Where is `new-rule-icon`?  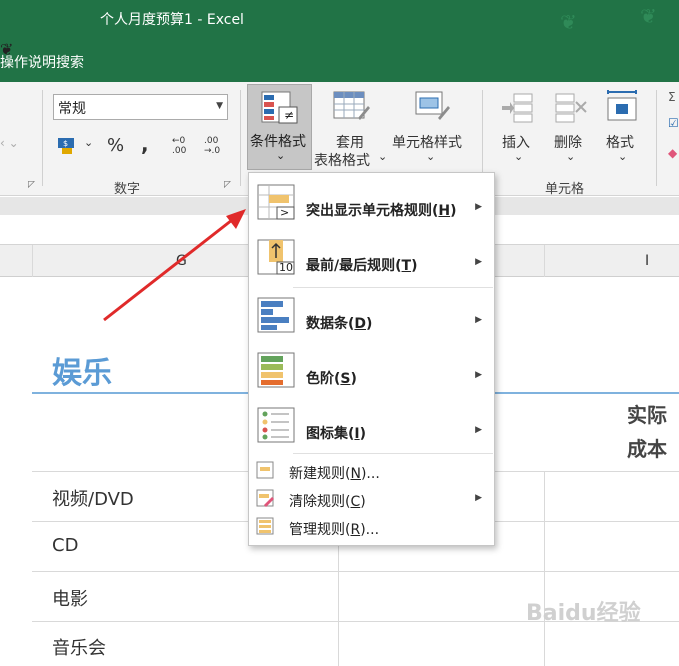 new-rule-icon is located at coordinates (265, 470).